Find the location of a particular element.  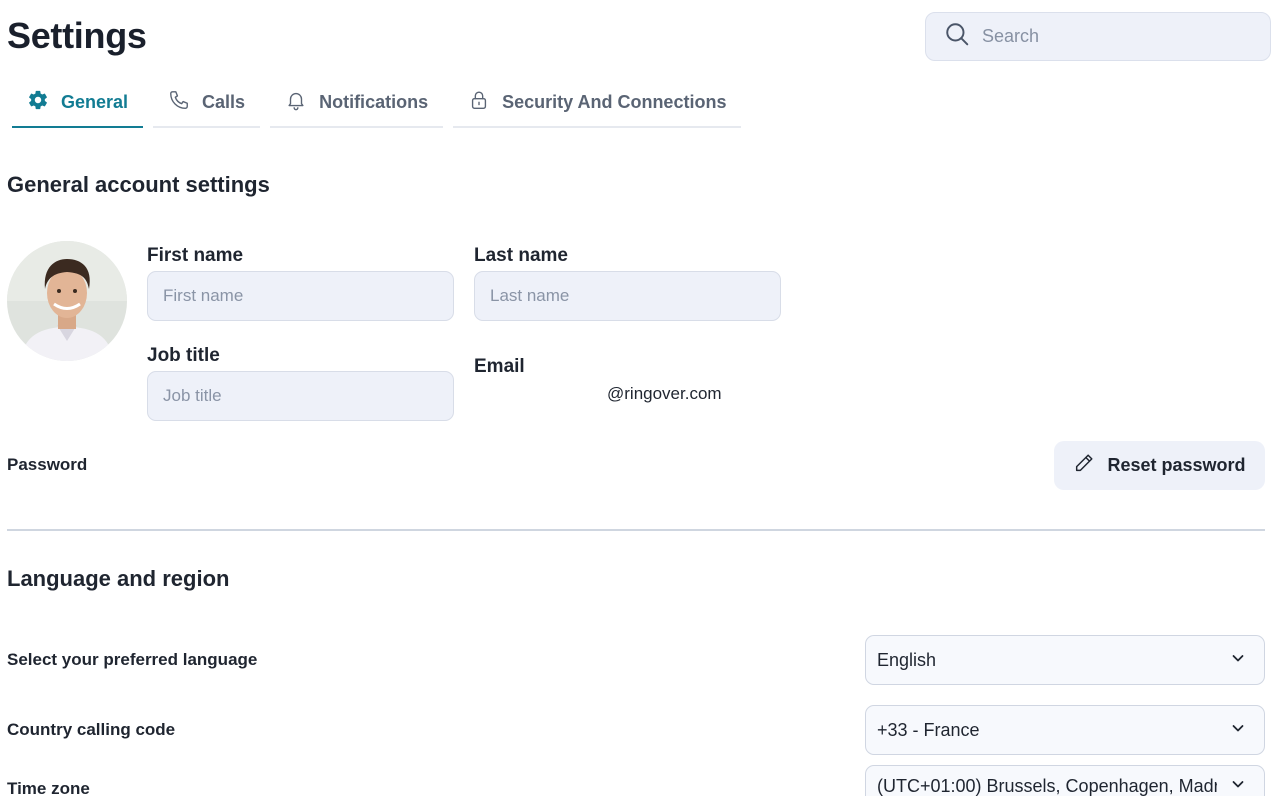

tab-notifications: Notifications is located at coordinates (357, 103).